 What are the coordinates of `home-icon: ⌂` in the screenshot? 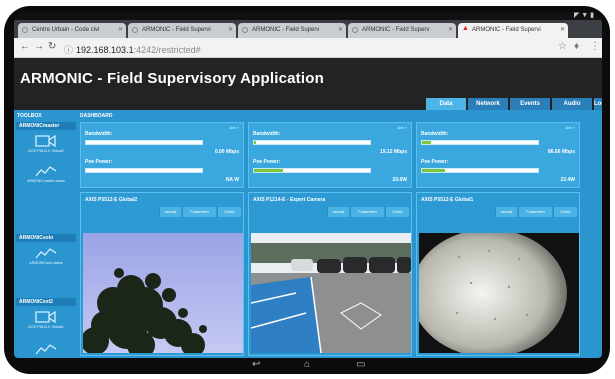 It's located at (307, 364).